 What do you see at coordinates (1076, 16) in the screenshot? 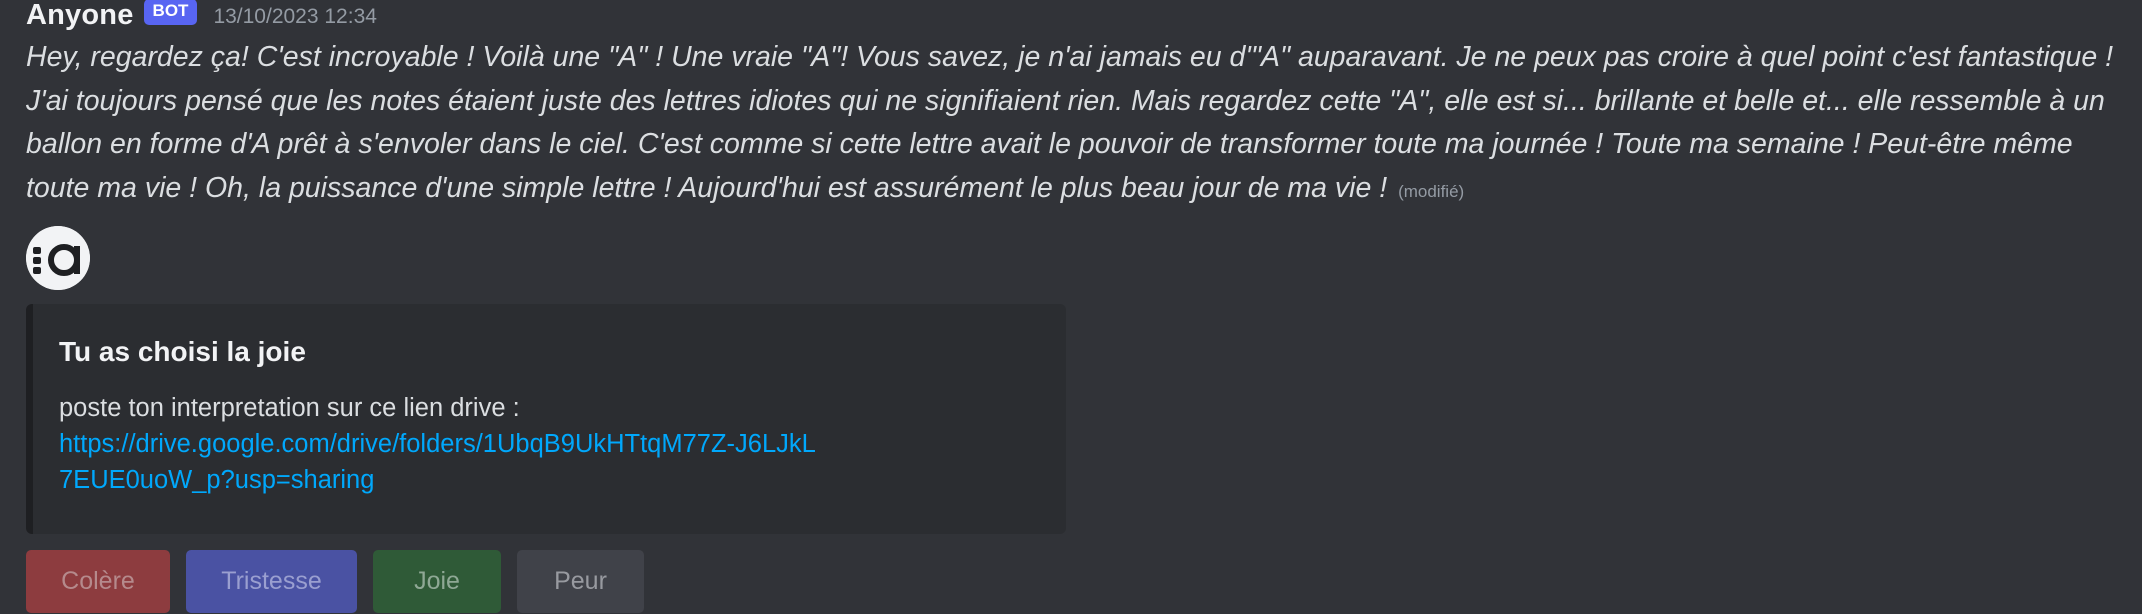
I see `message-header: Anyone BOT 13/10/2023 12:34` at bounding box center [1076, 16].